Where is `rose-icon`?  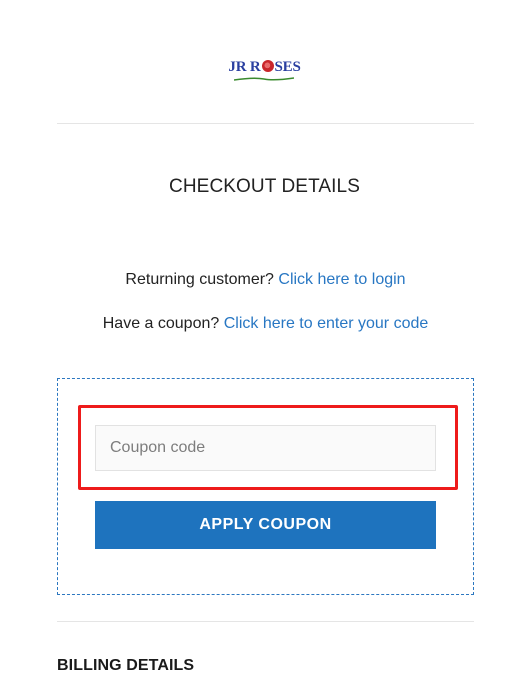
rose-icon is located at coordinates (267, 66).